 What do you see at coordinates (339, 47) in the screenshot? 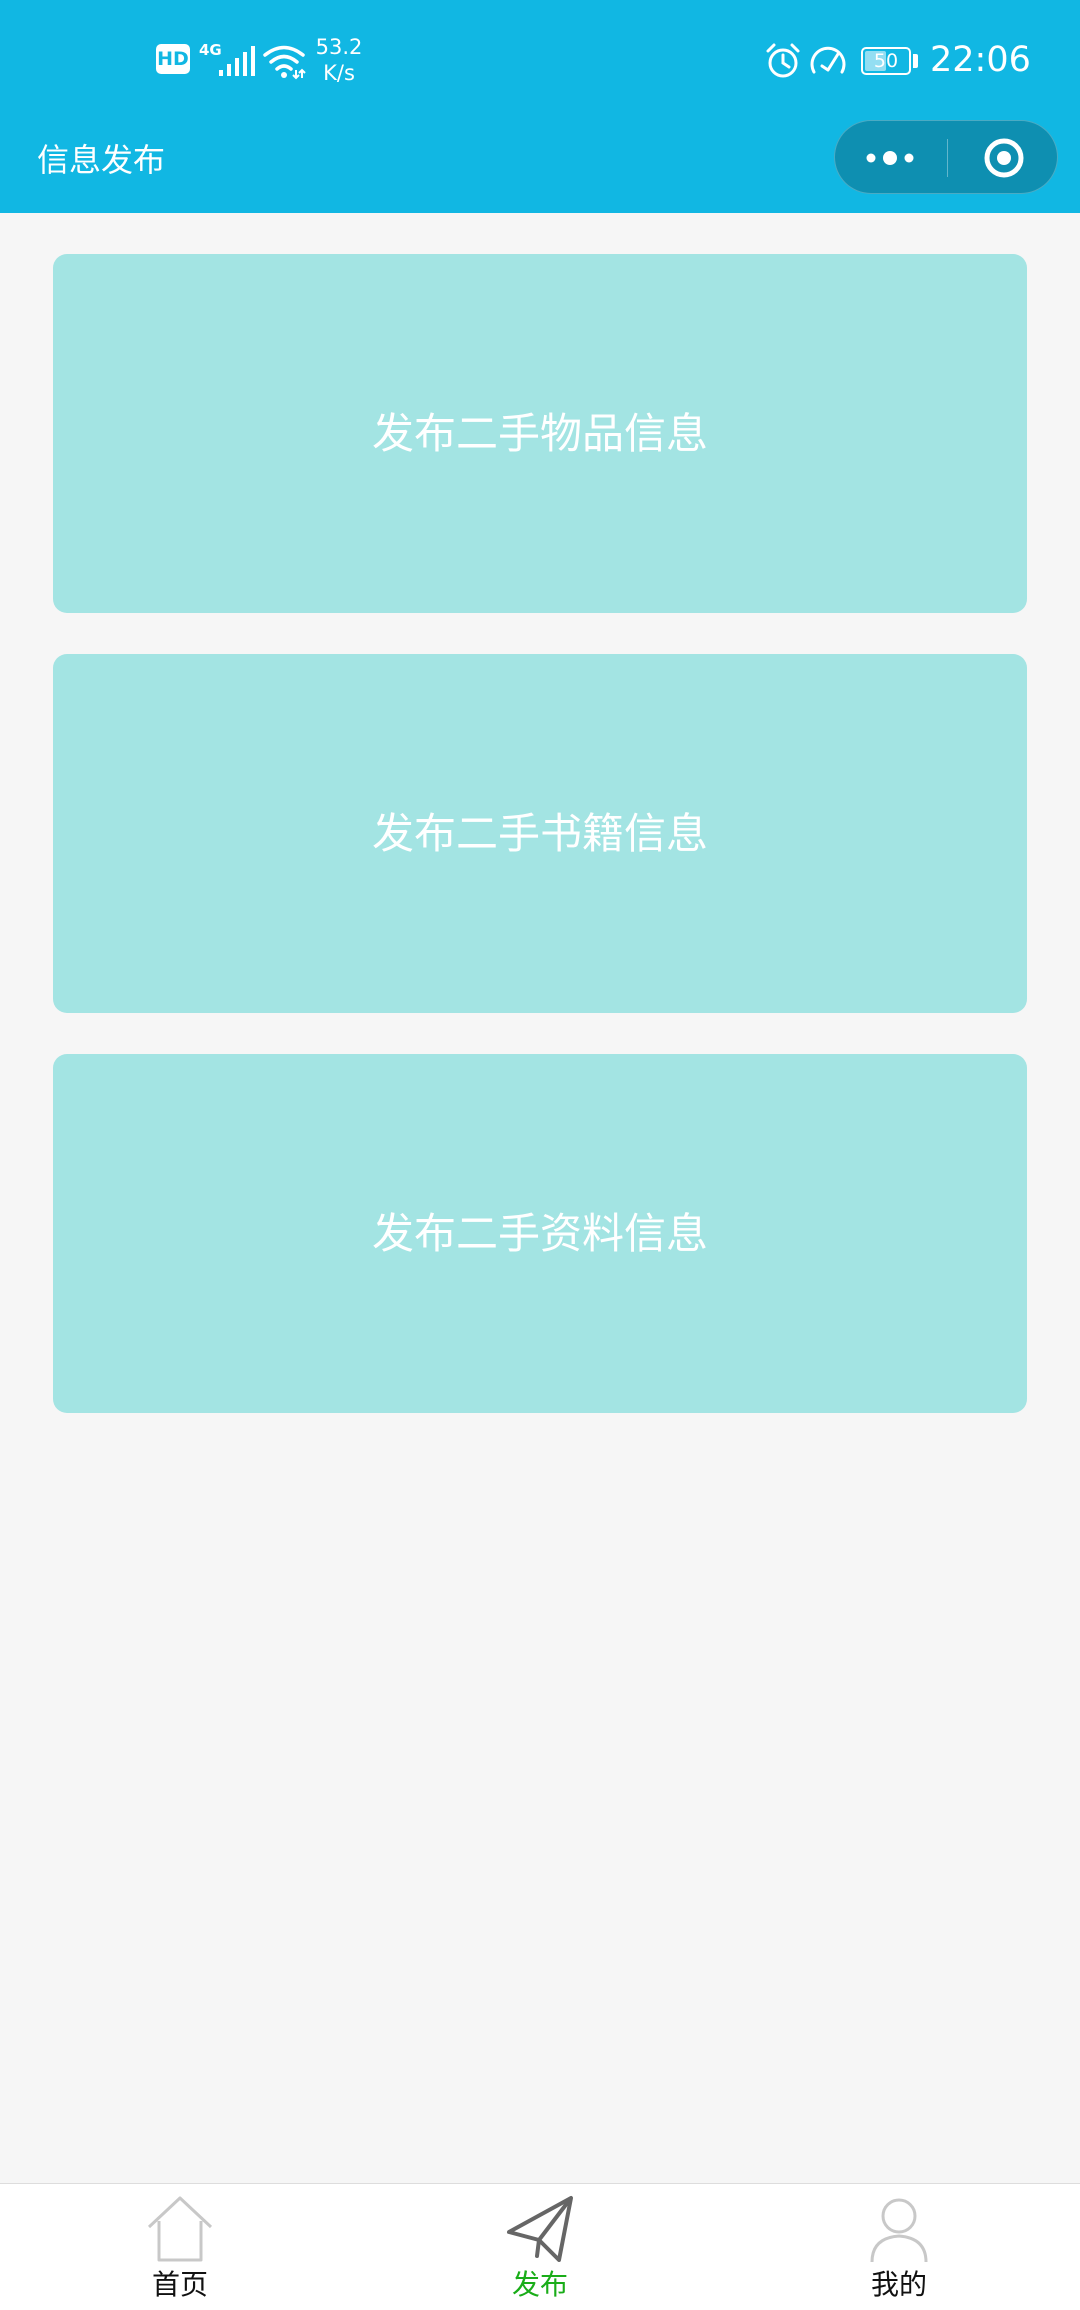
I see `network-speed-value: 53.2` at bounding box center [339, 47].